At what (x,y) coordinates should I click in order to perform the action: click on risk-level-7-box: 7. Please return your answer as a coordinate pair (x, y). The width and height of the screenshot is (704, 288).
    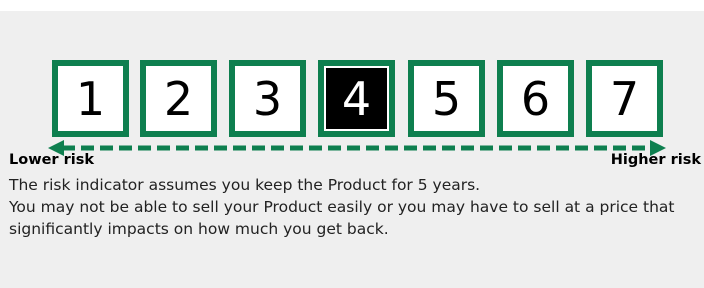
    Looking at the image, I should click on (624, 98).